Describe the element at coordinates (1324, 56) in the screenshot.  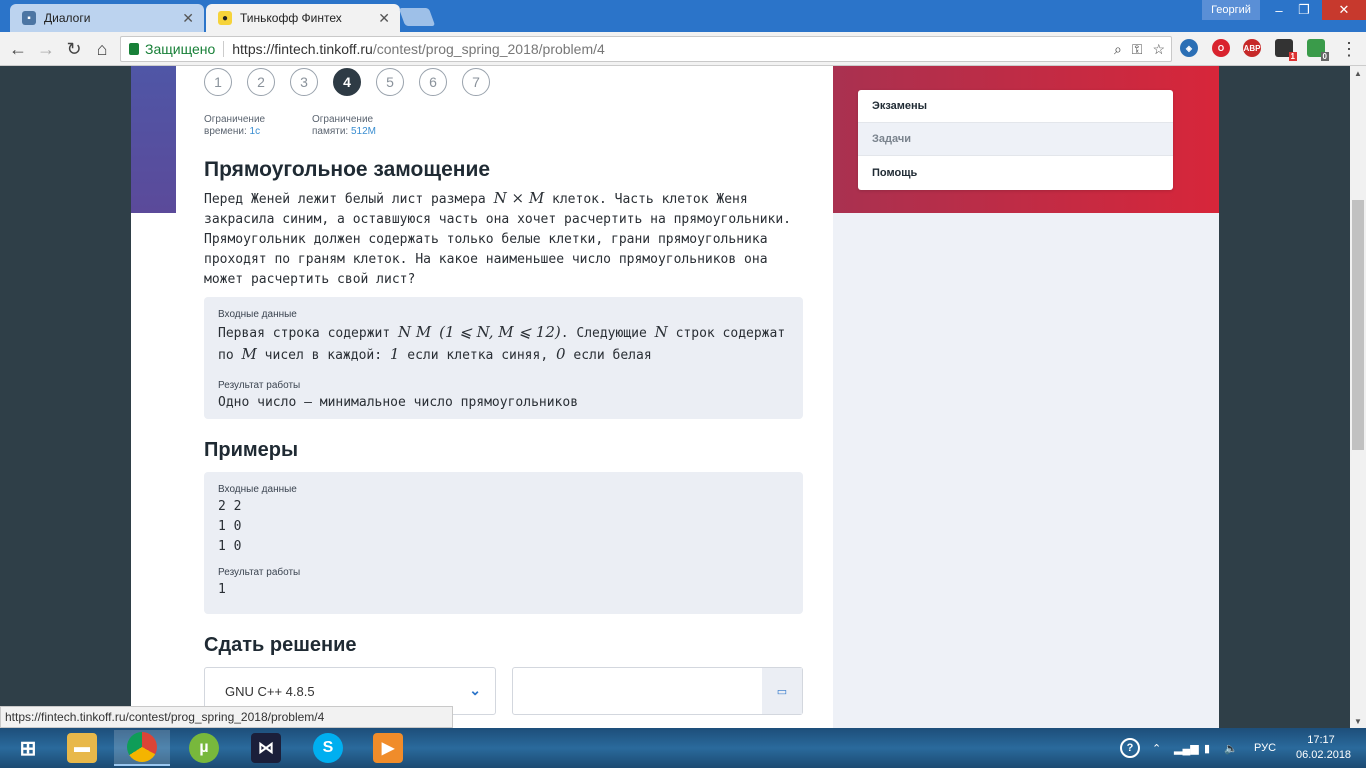
I see `badge-count: 0` at that location.